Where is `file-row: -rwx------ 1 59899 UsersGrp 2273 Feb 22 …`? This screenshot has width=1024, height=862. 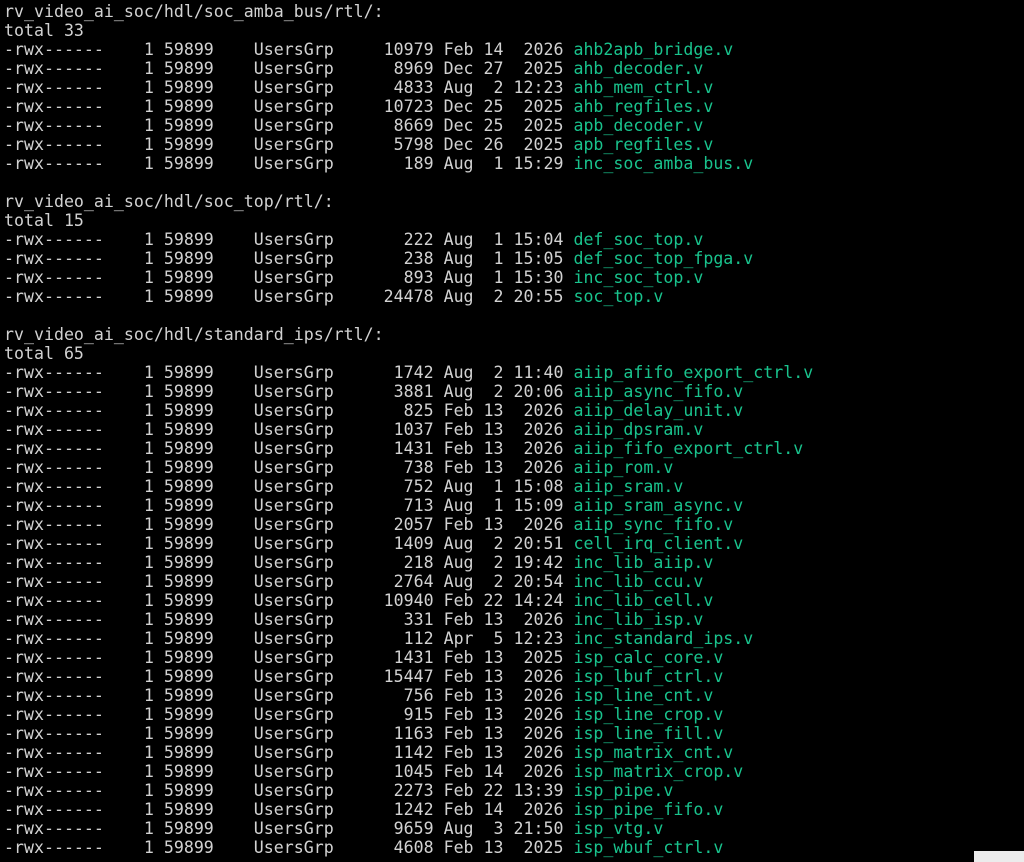
file-row: -rwx------ 1 59899 UsersGrp 2273 Feb 22 … is located at coordinates (512, 790).